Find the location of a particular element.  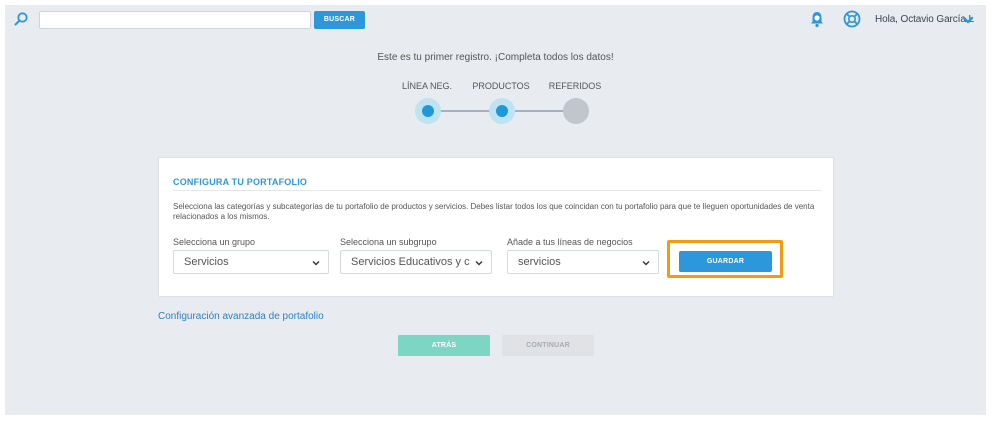

continue-button: CONTINUAR is located at coordinates (548, 345).